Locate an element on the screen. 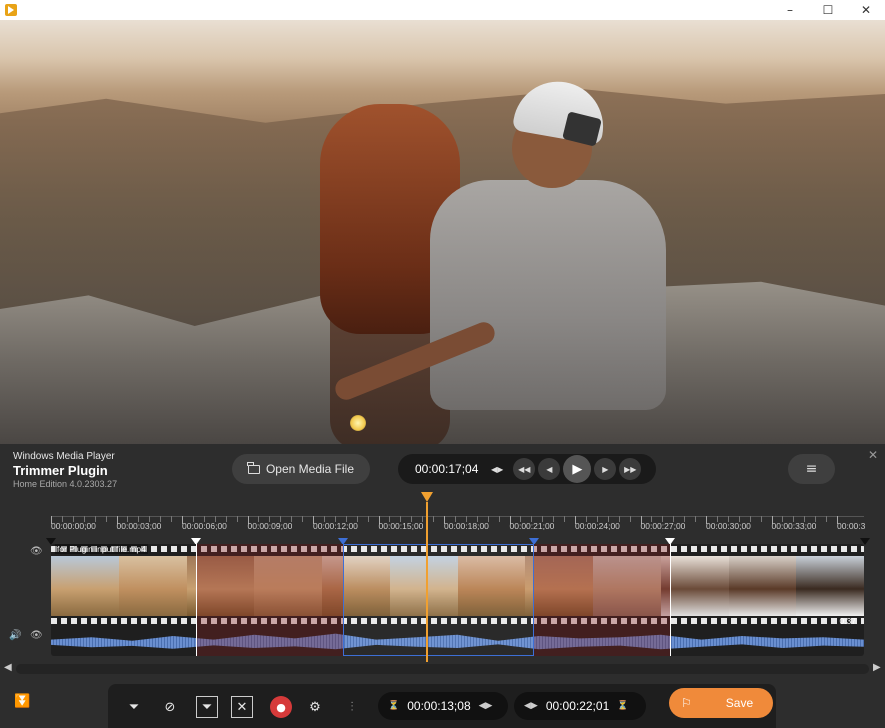 The image size is (885, 728). selected-segment is located at coordinates (438, 600).